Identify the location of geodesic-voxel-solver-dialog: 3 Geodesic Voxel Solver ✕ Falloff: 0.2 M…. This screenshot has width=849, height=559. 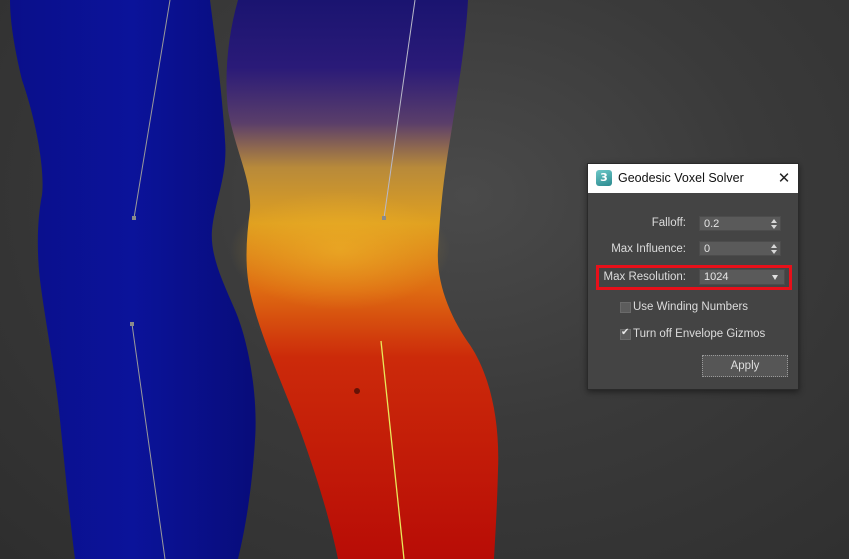
(693, 276).